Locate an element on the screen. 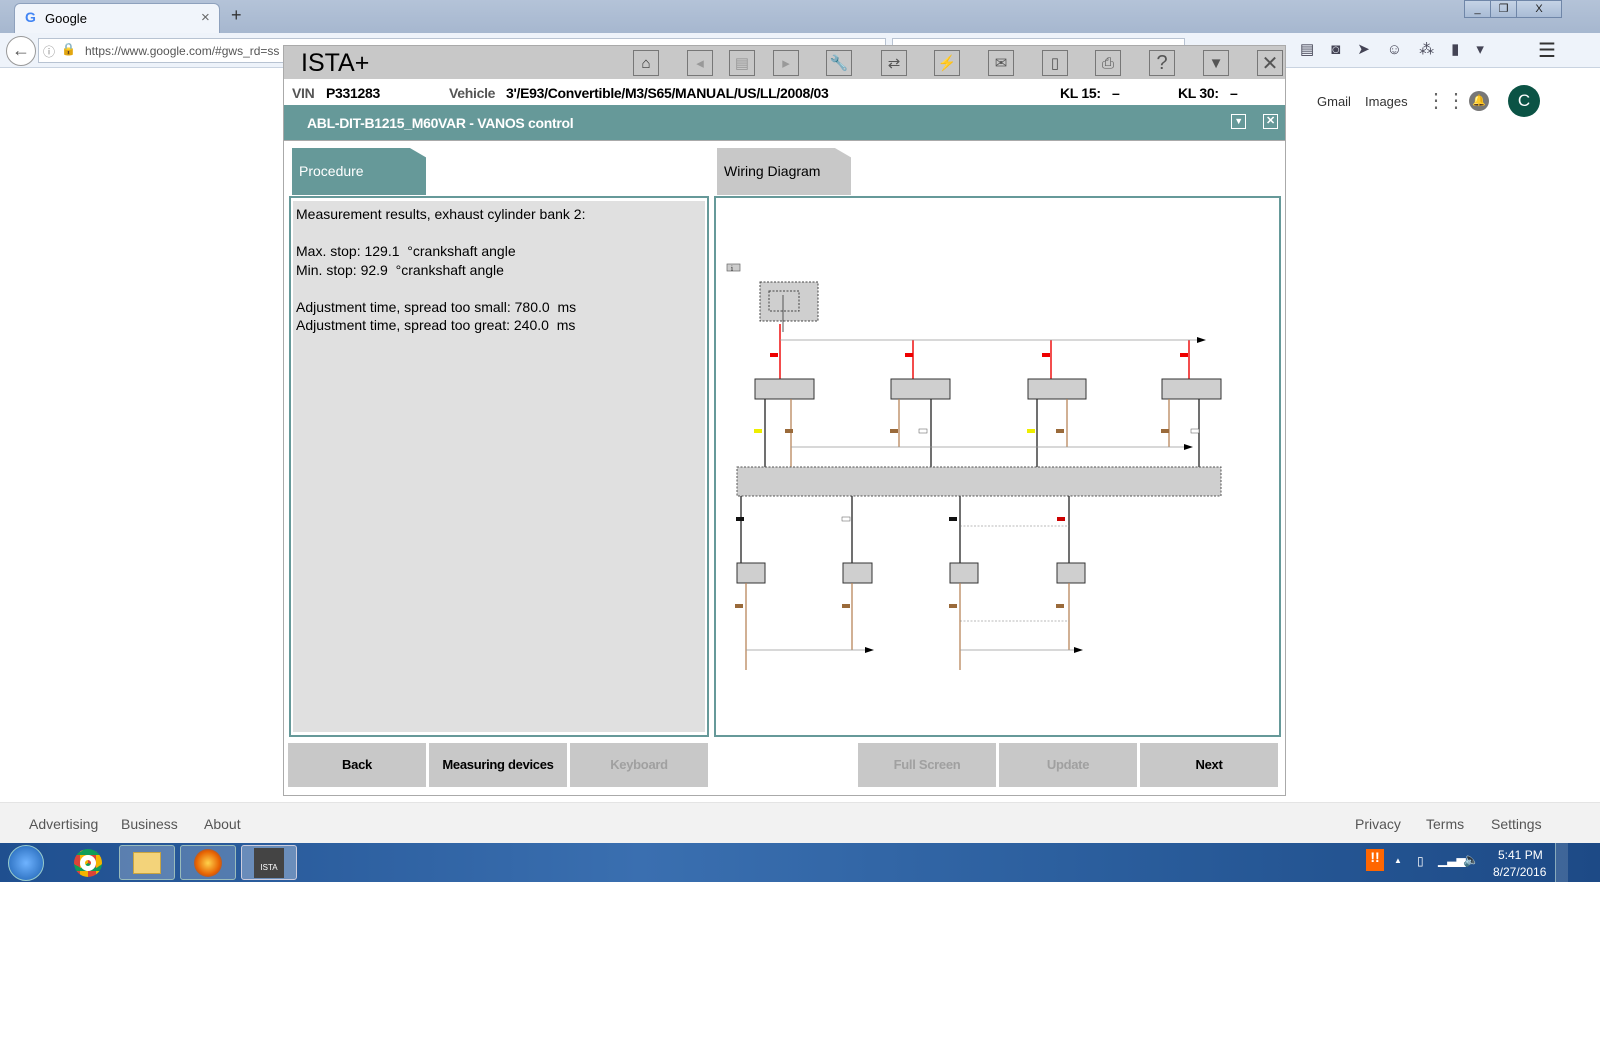 This screenshot has width=1600, height=1050. supply-wires is located at coordinates (984, 351).